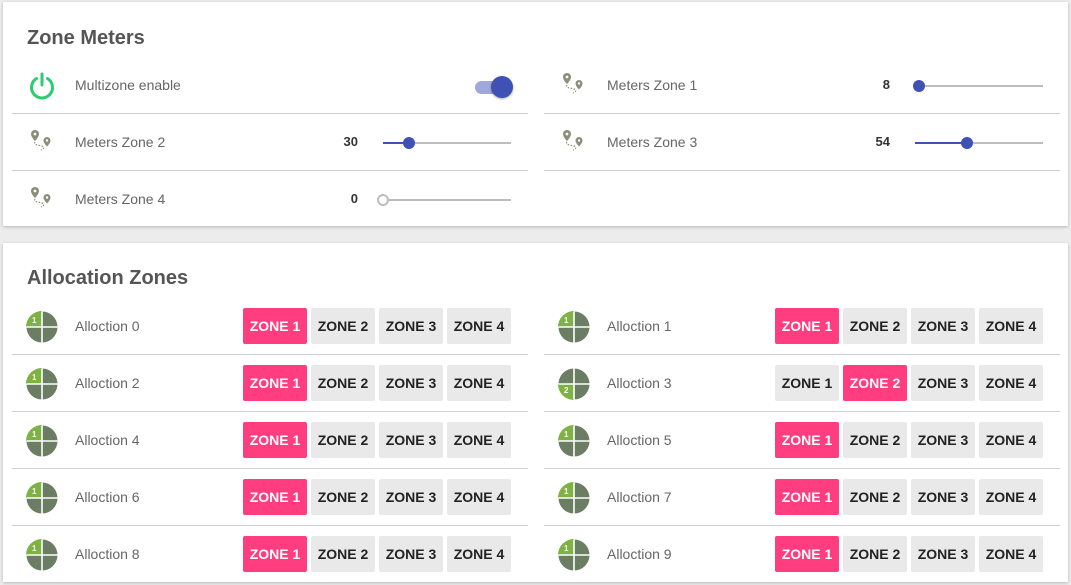 Image resolution: width=1071 pixels, height=585 pixels. What do you see at coordinates (108, 278) in the screenshot?
I see `allocation-zones-title: Allocation Zones` at bounding box center [108, 278].